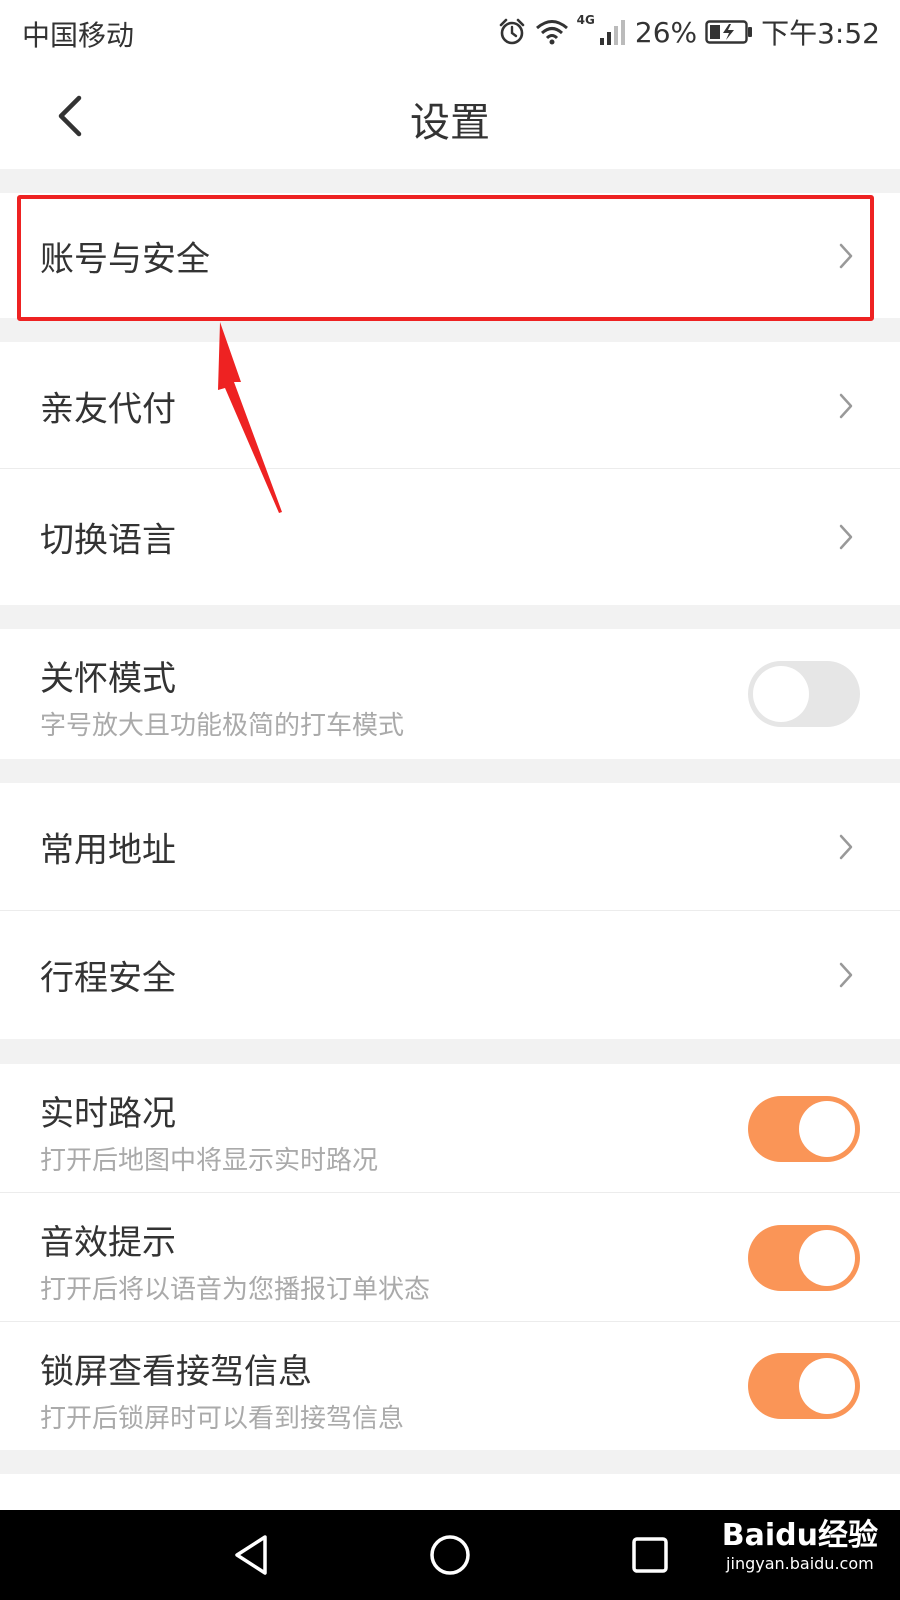 The width and height of the screenshot is (900, 1600). Describe the element at coordinates (585, 20) in the screenshot. I see `network-type: 4G` at that location.